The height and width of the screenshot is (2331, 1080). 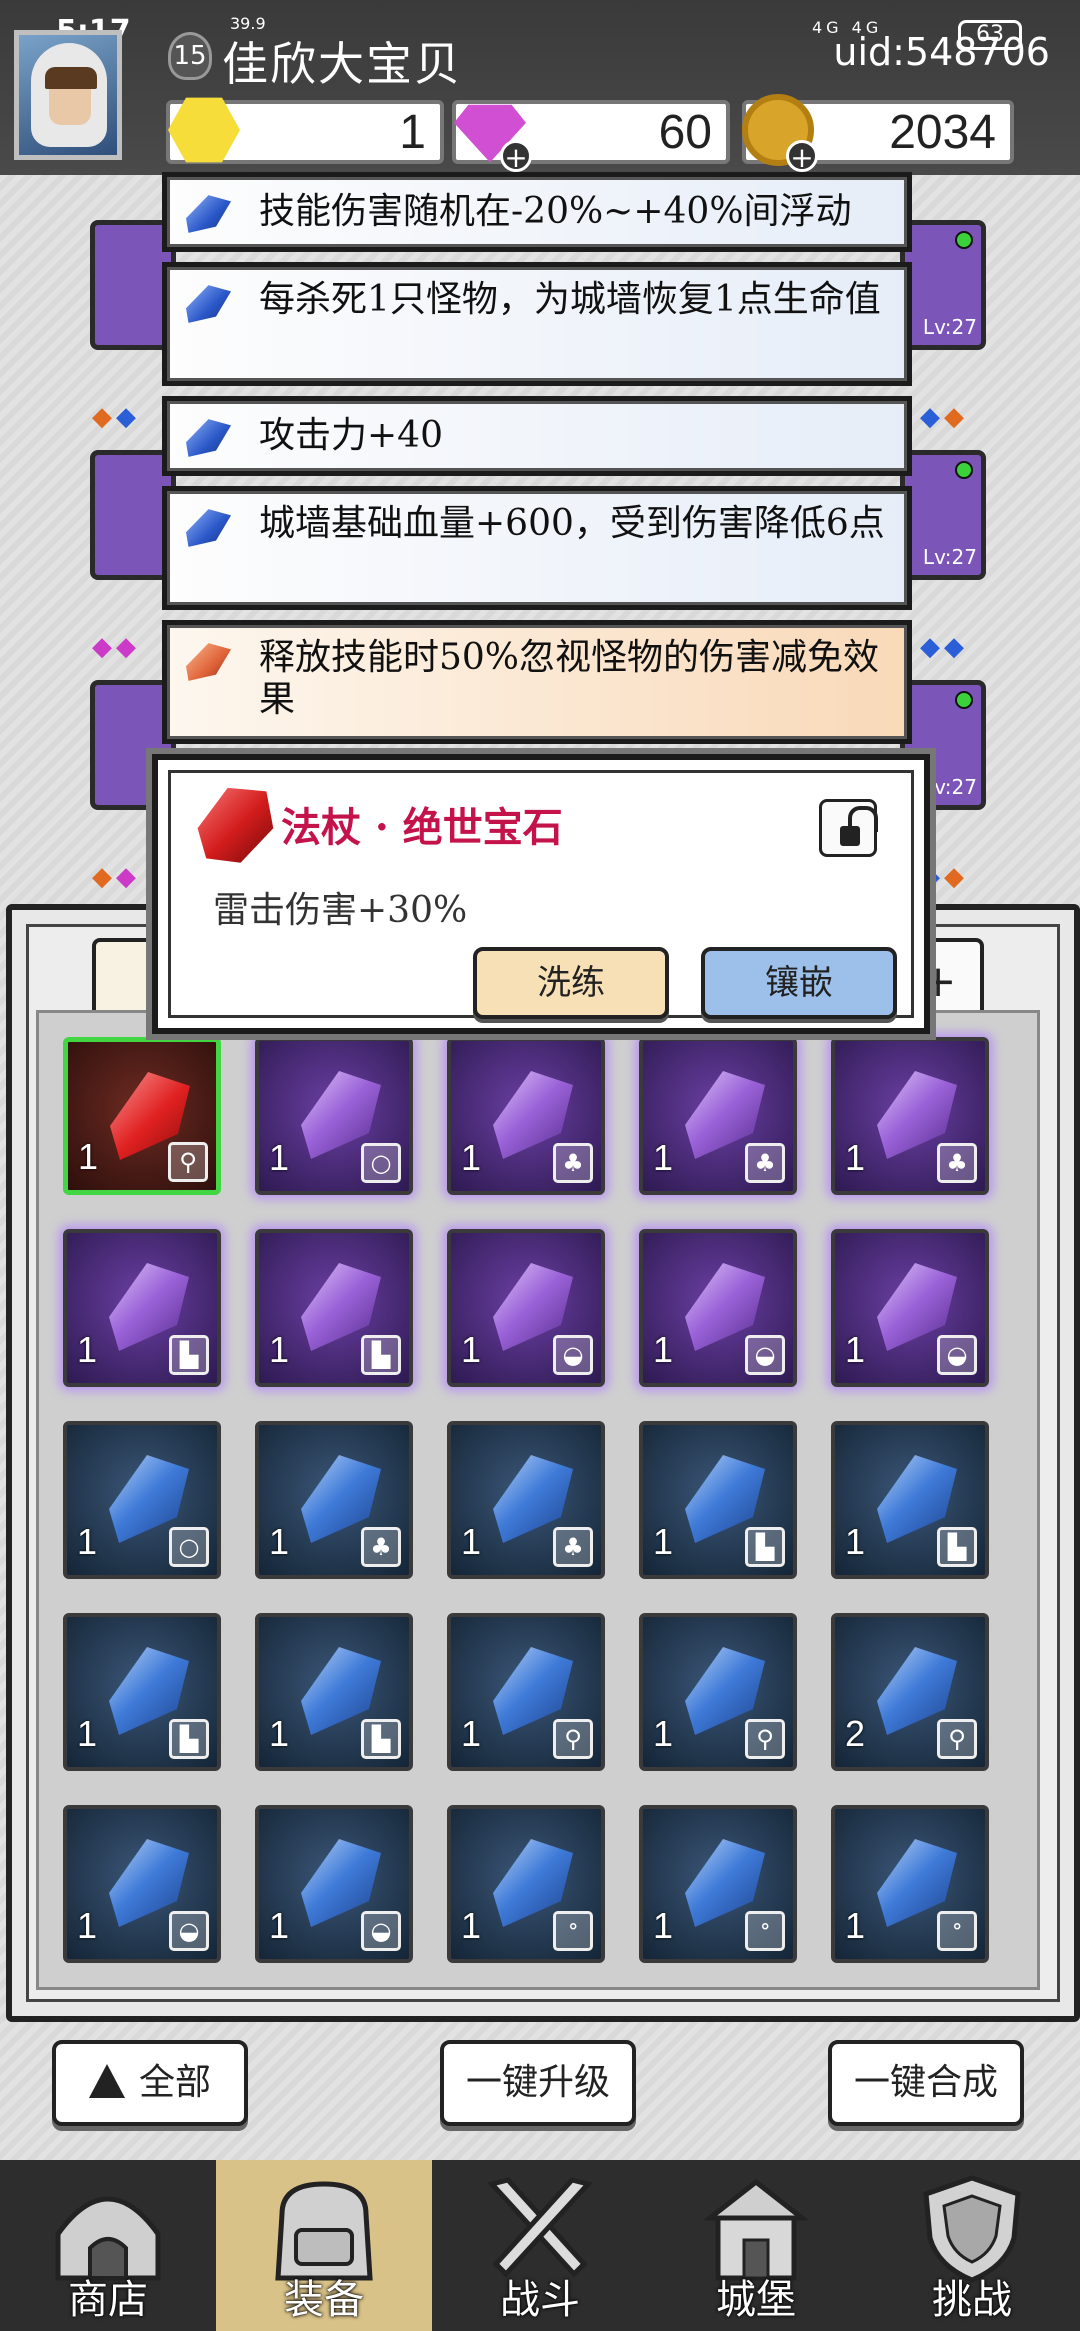 I want to click on merge-all-button: 一键合成, so click(x=926, y=2083).